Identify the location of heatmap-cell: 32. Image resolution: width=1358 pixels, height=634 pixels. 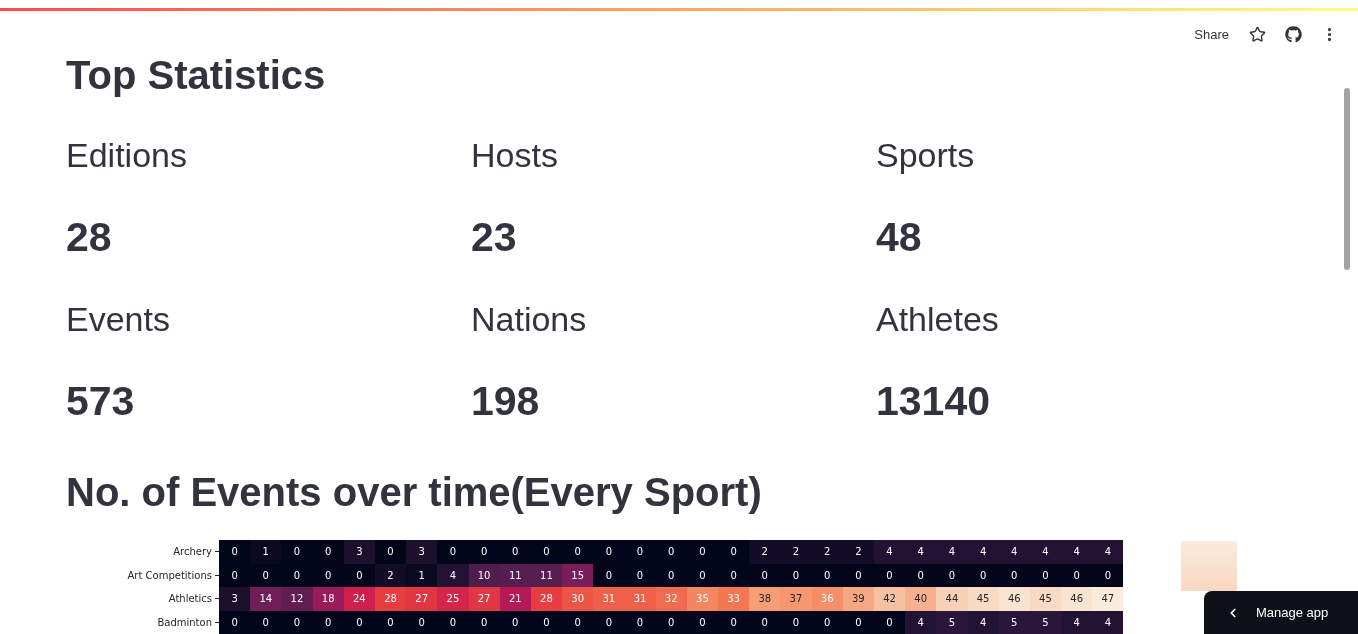
(671, 599).